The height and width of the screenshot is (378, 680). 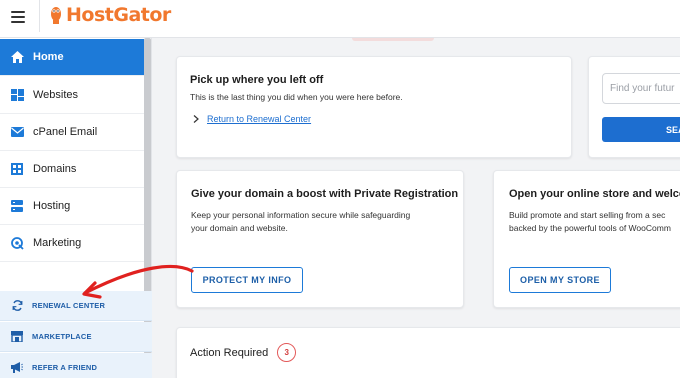 I want to click on renewal-link-row: Return to Renewal Center, so click(x=252, y=119).